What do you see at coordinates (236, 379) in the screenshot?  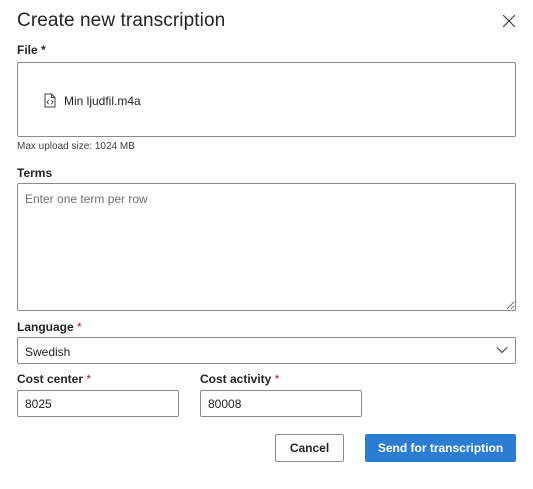 I see `cost-activity-label-text: Cost activity` at bounding box center [236, 379].